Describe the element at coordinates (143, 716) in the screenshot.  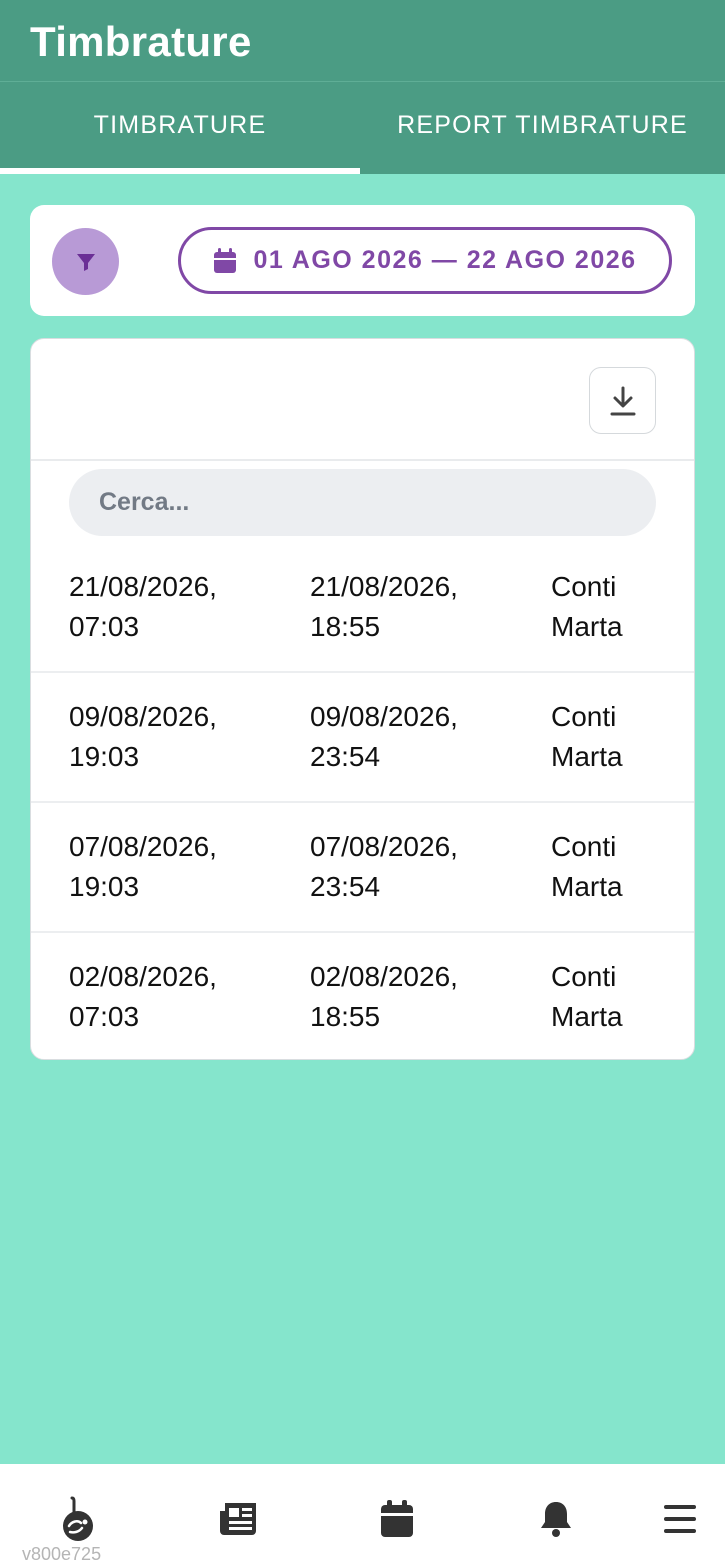
I see `start-date: 09/08/2026,` at that location.